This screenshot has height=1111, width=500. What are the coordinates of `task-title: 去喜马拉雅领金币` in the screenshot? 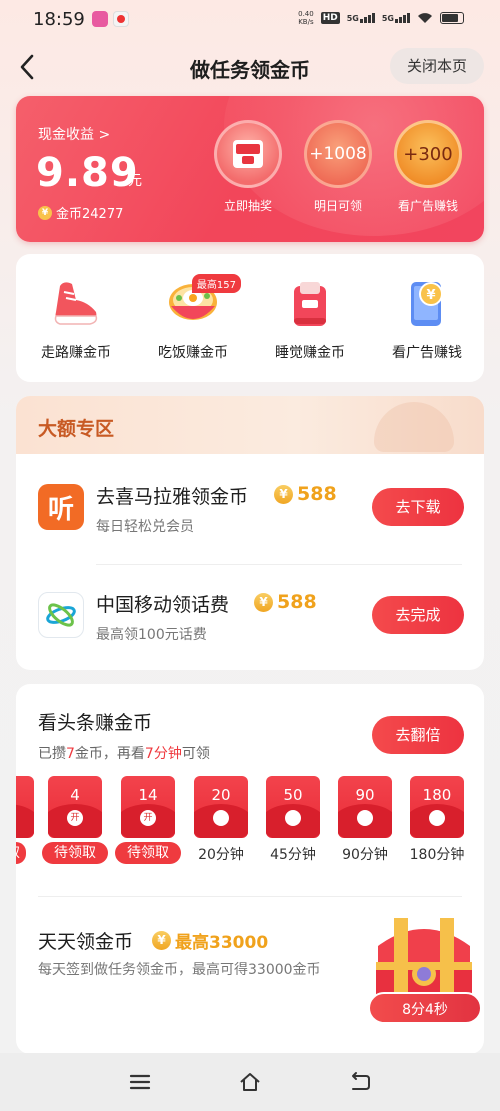 It's located at (172, 497).